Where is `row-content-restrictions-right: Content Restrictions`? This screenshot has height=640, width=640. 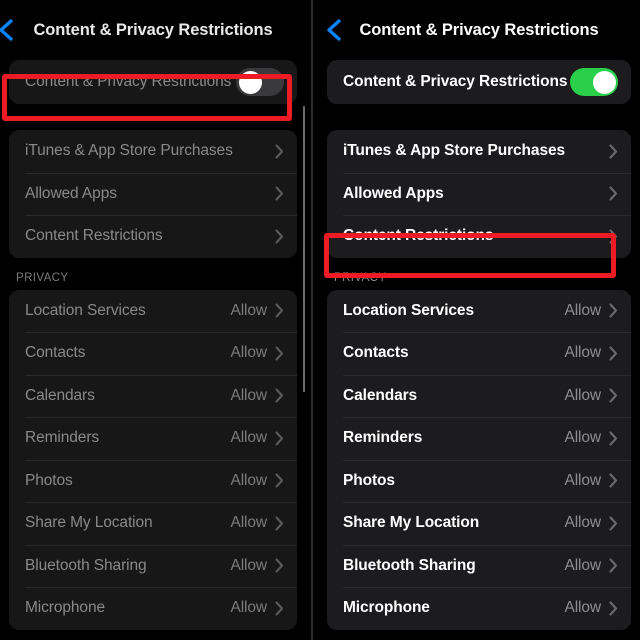
row-content-restrictions-right: Content Restrictions is located at coordinates (479, 236).